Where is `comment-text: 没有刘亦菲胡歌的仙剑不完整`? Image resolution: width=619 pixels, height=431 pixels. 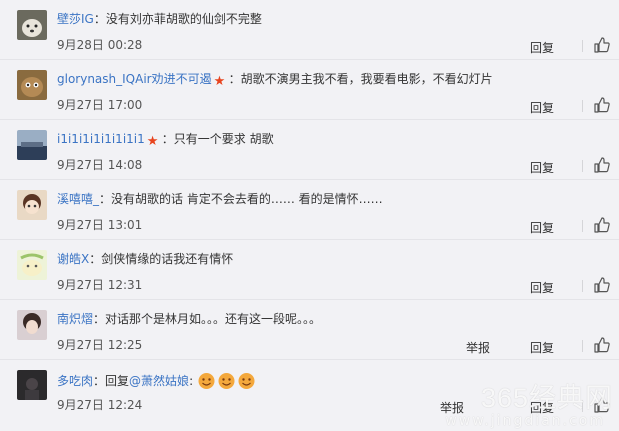 comment-text: 没有刘亦菲胡歌的仙剑不完整 is located at coordinates (183, 19).